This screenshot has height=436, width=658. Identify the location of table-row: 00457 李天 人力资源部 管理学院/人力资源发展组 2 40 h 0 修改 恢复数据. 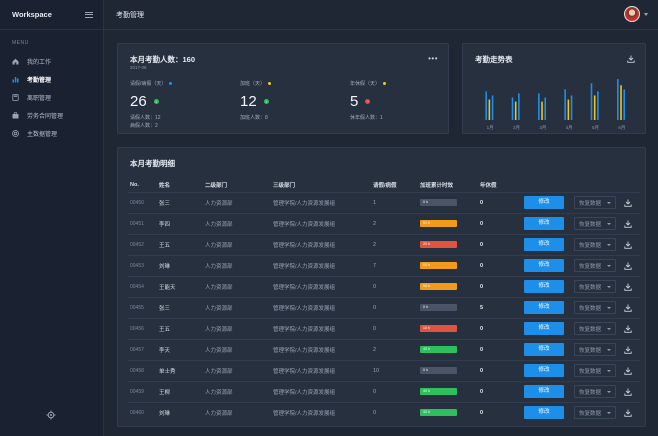
(384, 349).